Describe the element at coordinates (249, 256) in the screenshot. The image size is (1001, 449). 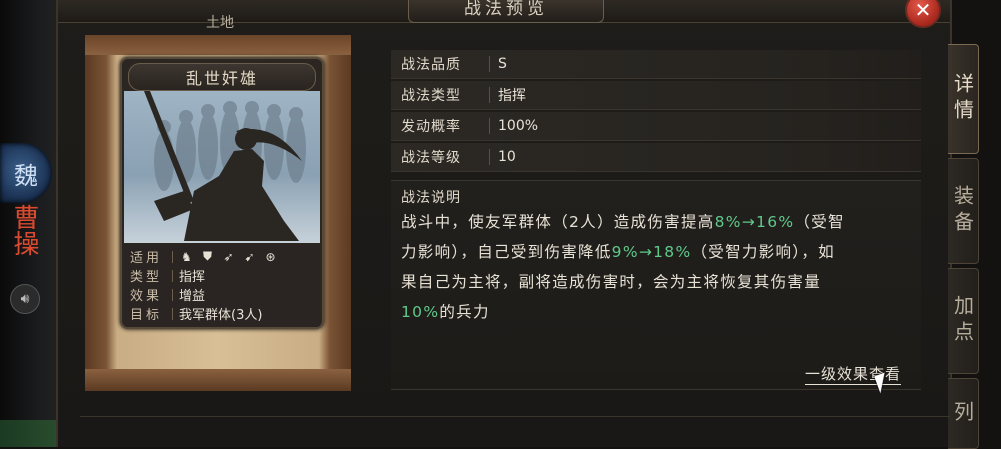
I see `spear-icon: ➹` at that location.